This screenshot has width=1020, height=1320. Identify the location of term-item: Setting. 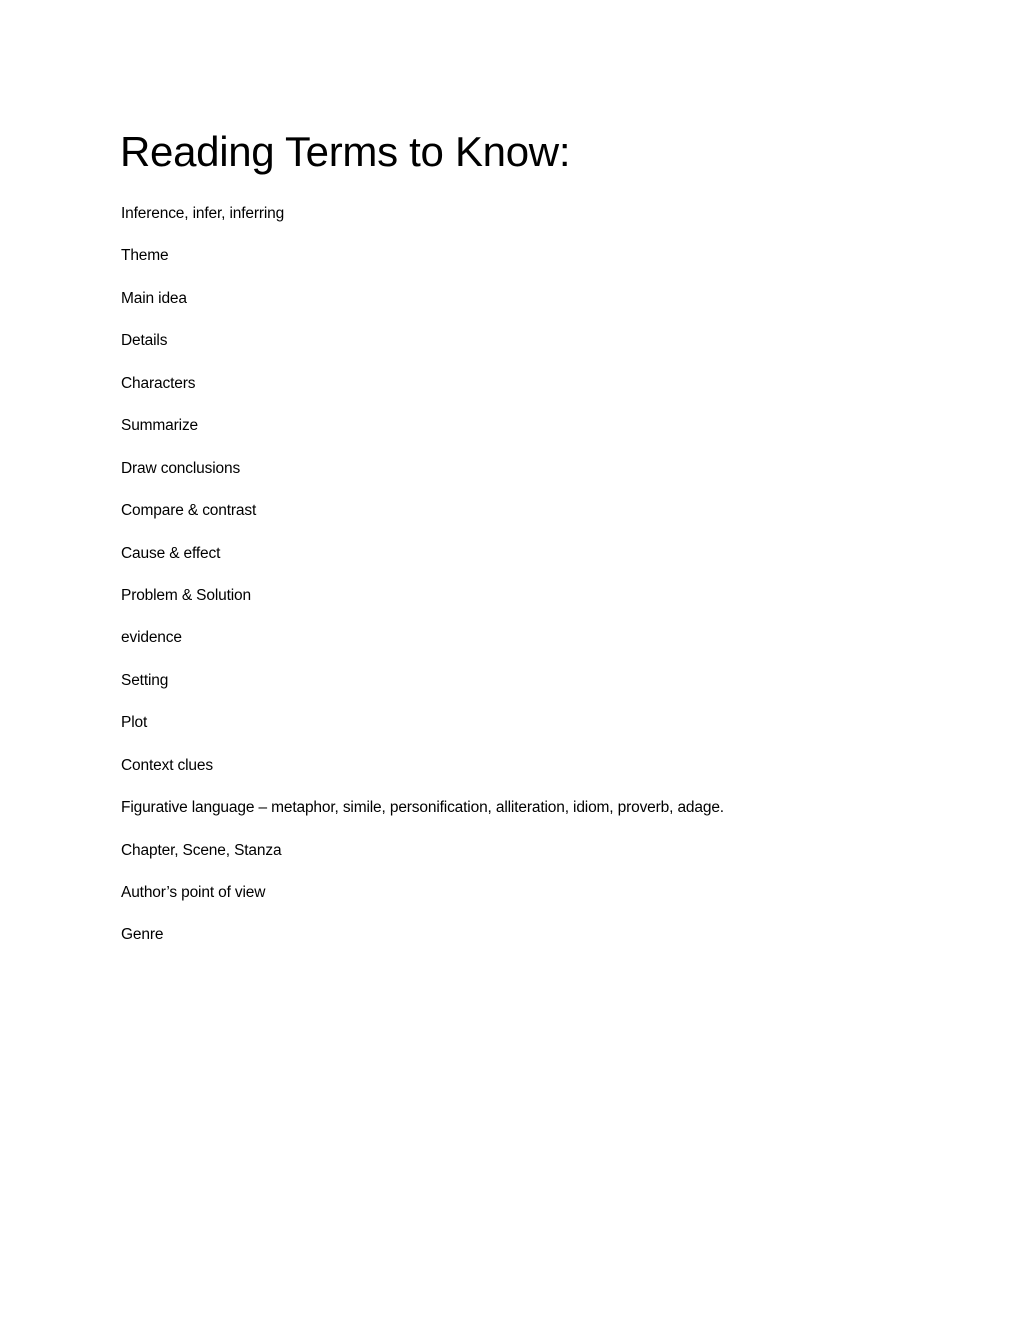
(145, 680).